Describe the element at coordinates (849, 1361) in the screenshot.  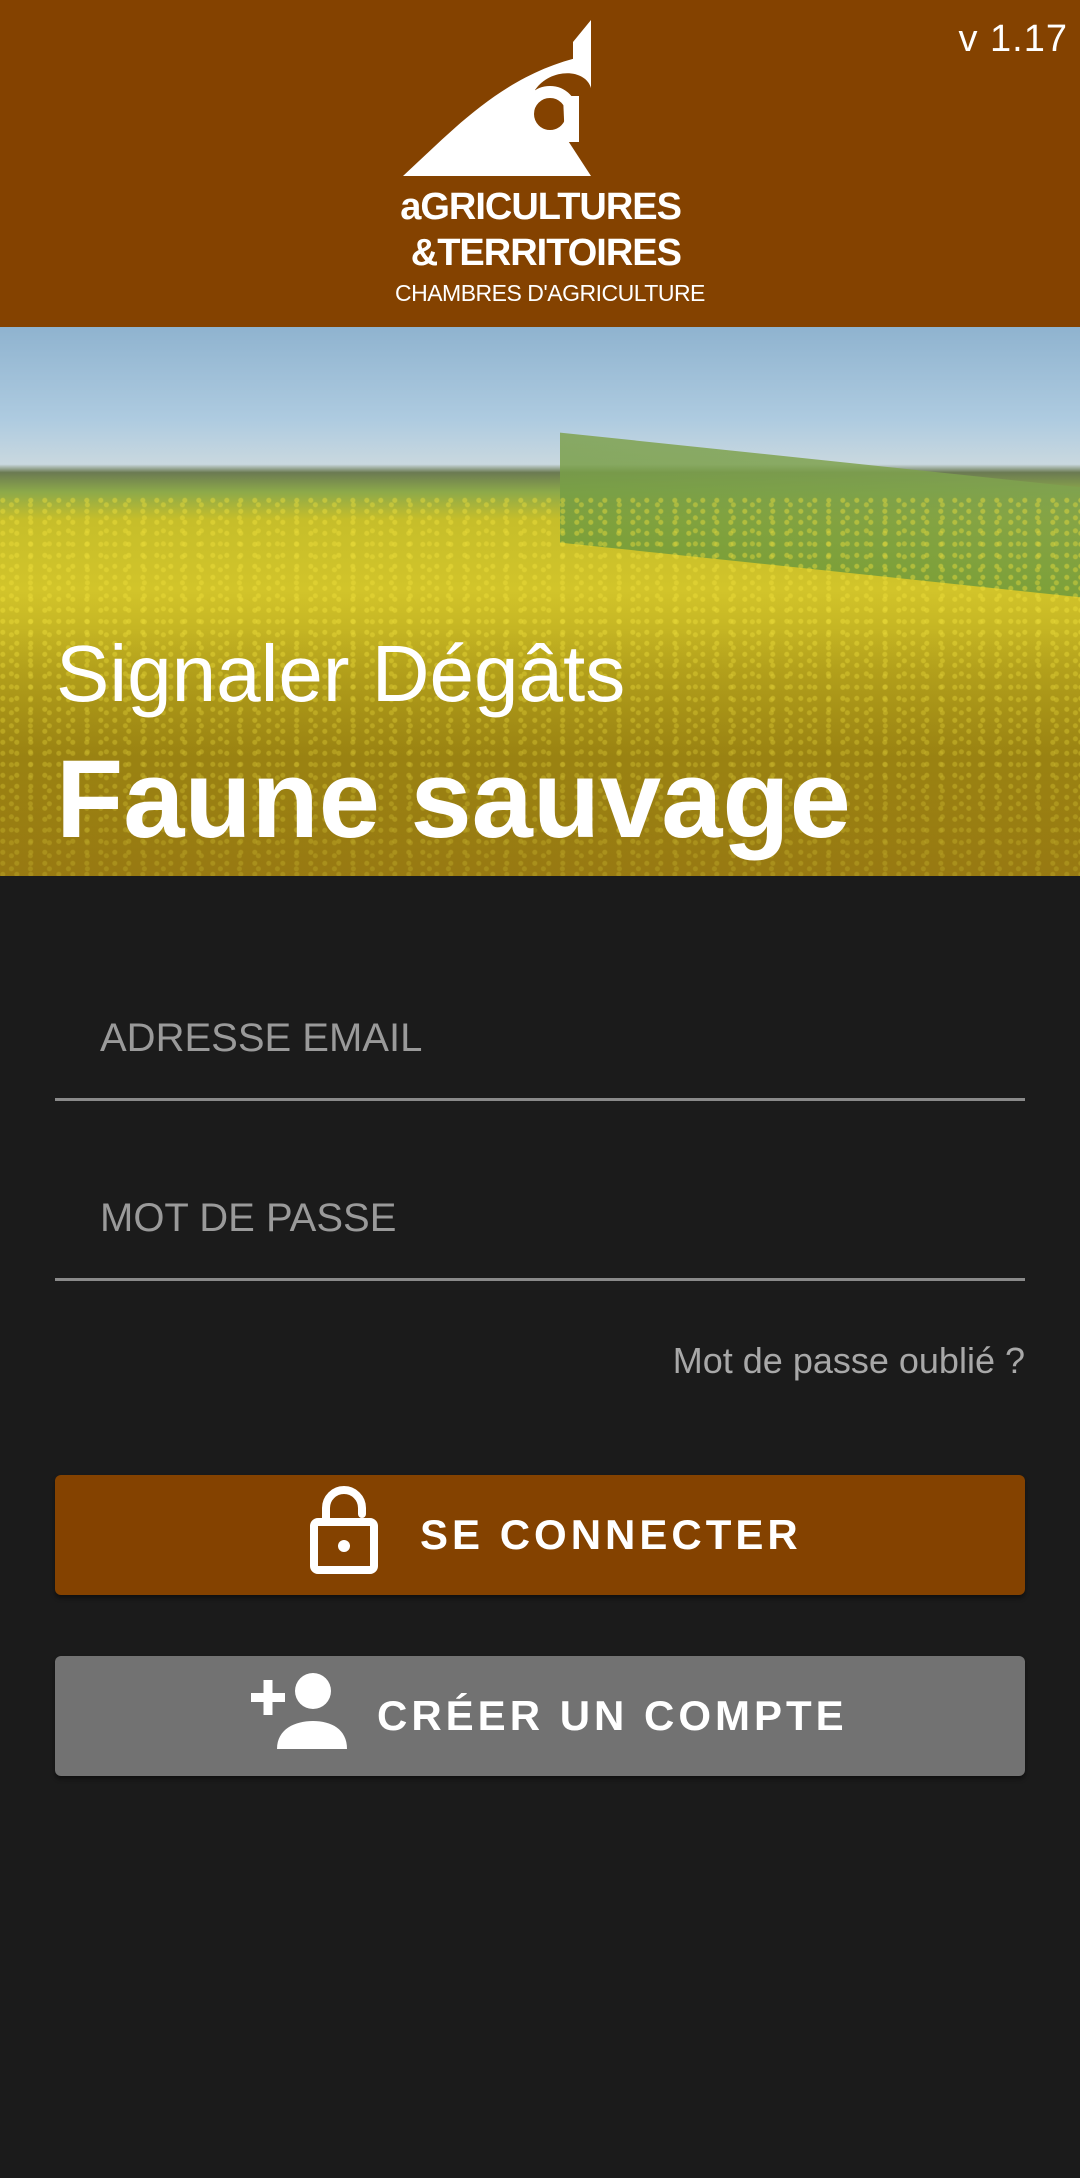
I see `forgot-password-link: Mot de passe oublié ?` at that location.